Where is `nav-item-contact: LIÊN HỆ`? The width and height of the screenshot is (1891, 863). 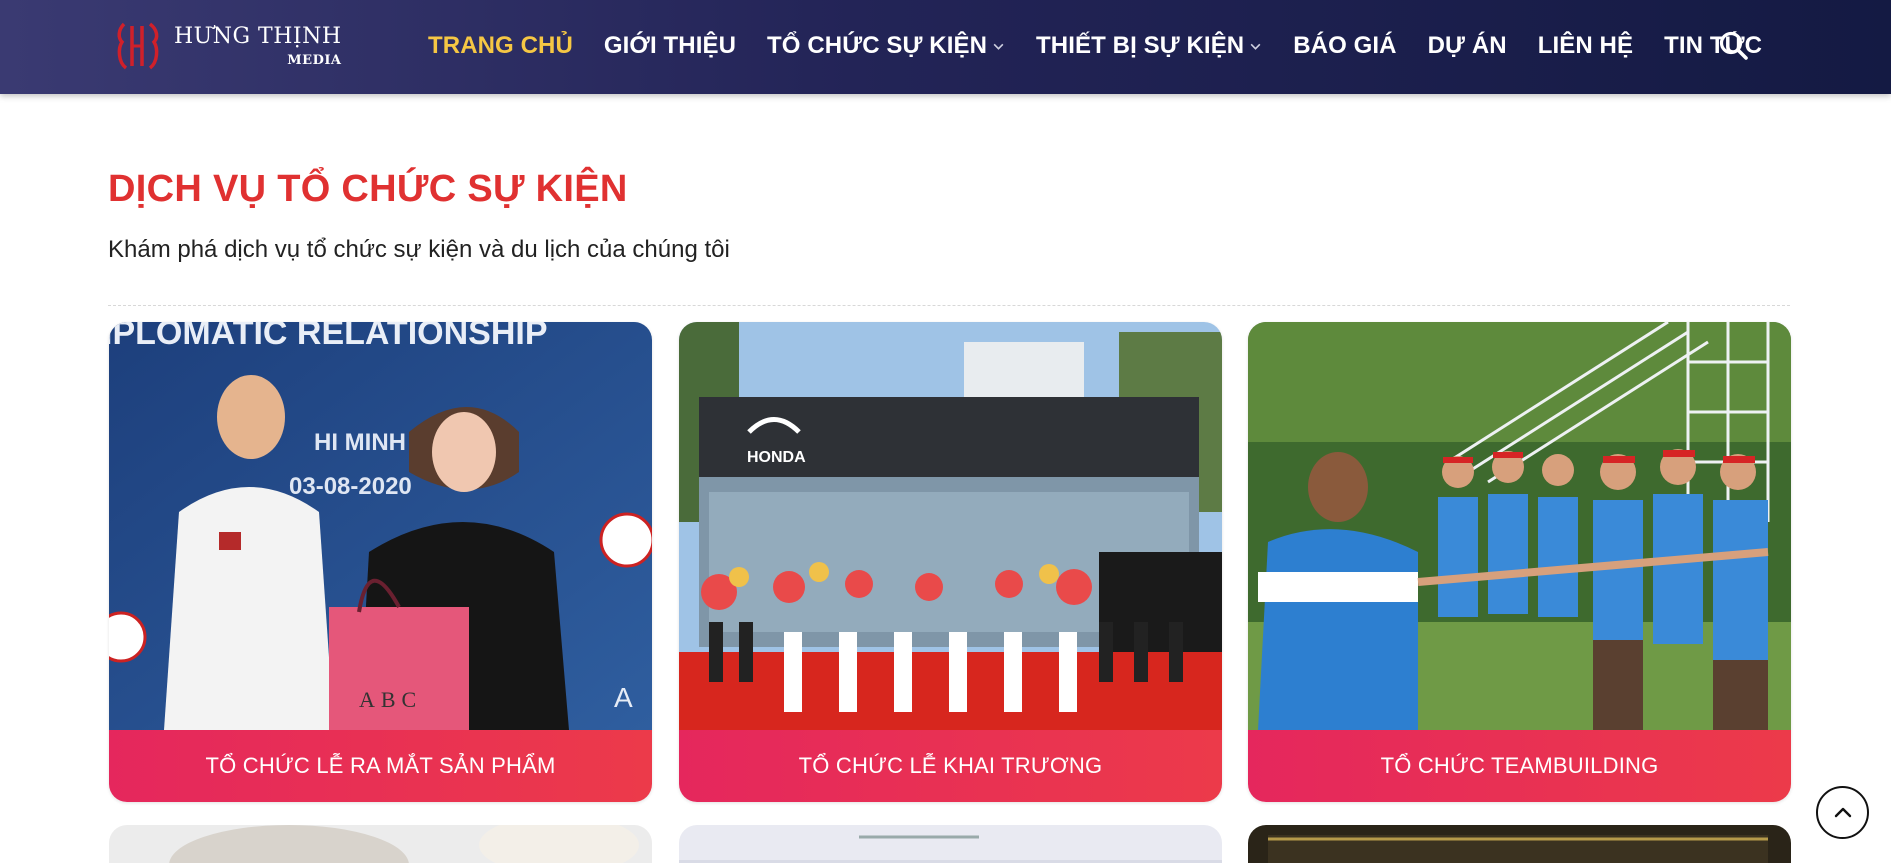
nav-item-contact: LIÊN HỆ is located at coordinates (1585, 46).